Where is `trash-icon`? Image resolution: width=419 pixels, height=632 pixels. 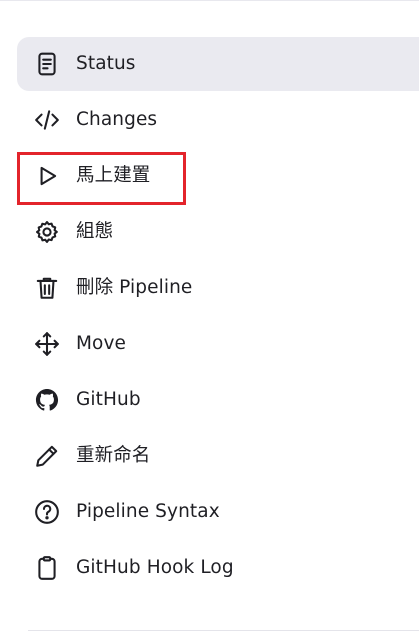 trash-icon is located at coordinates (47, 288).